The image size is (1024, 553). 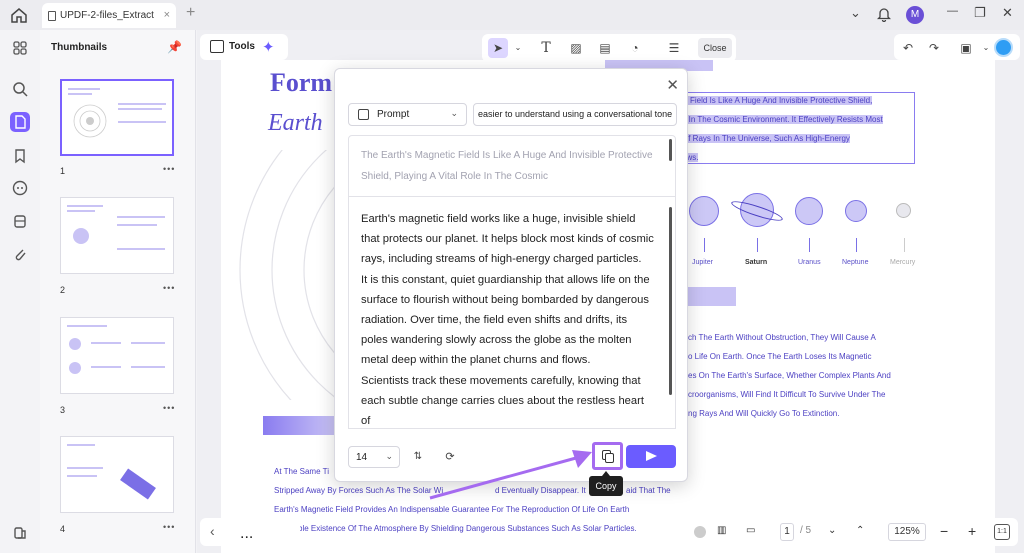 I want to click on updf-ai-icon, so click(x=1003, y=47).